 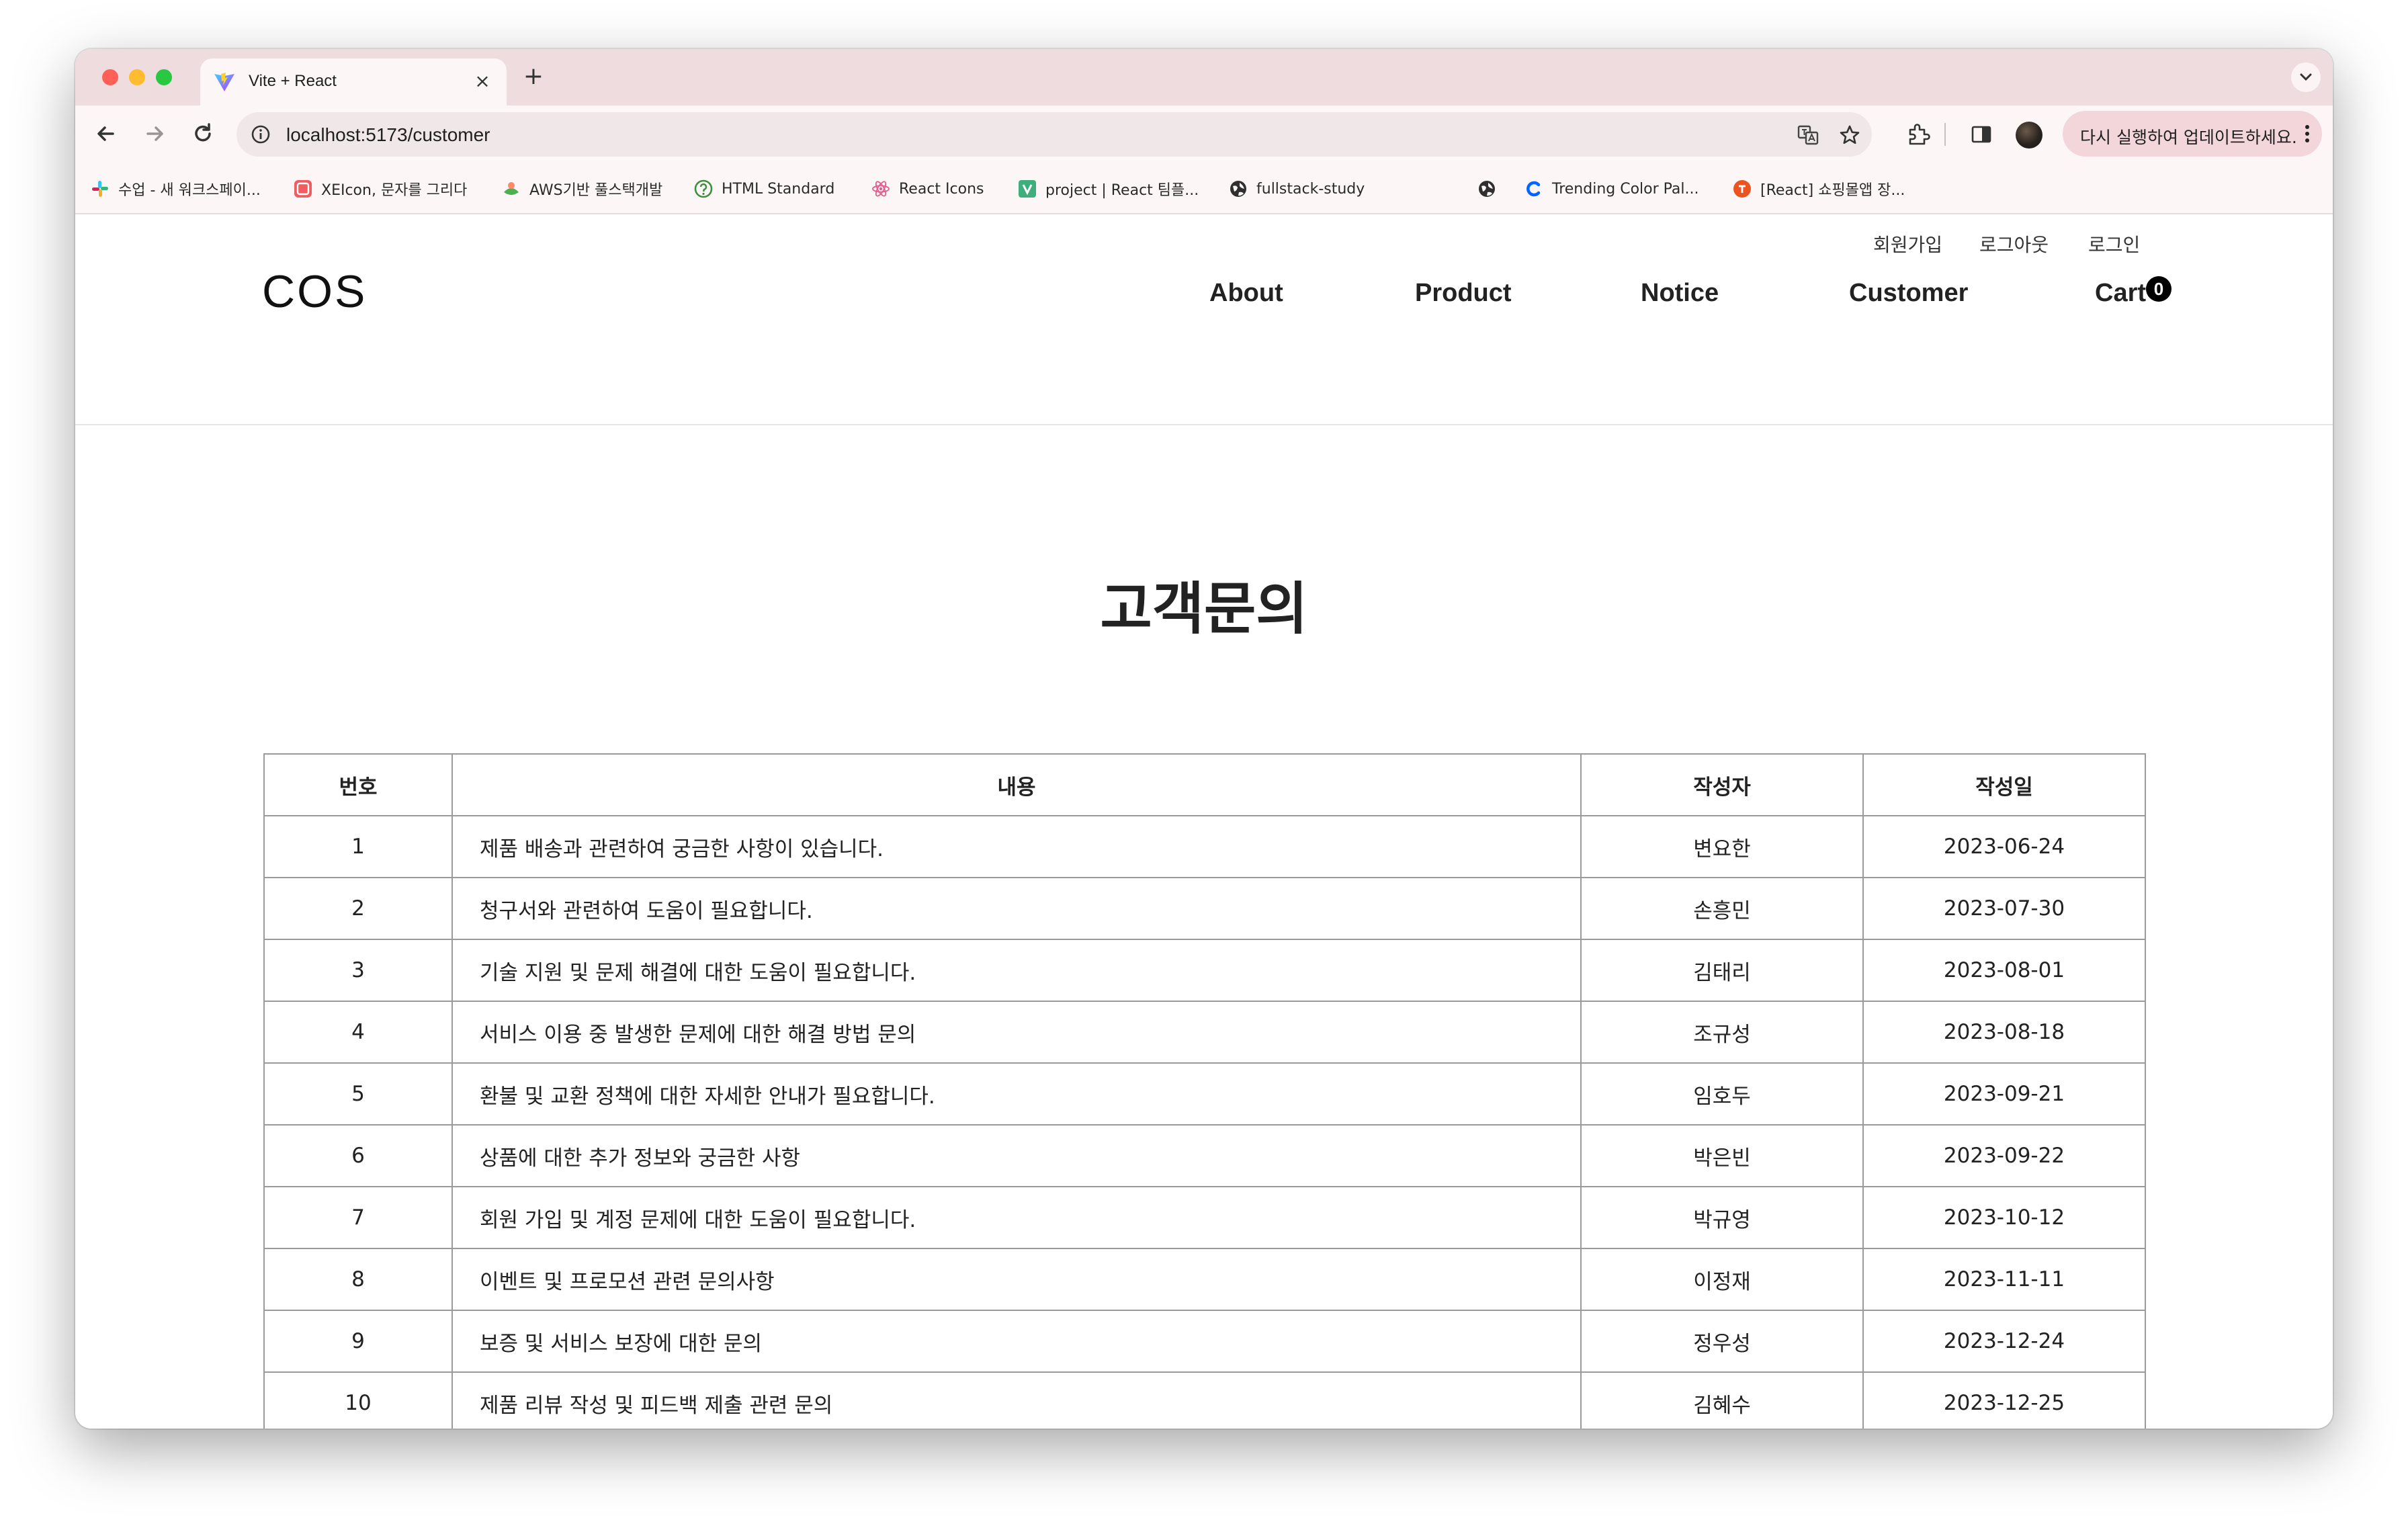 What do you see at coordinates (1027, 189) in the screenshot?
I see `vuepress-icon` at bounding box center [1027, 189].